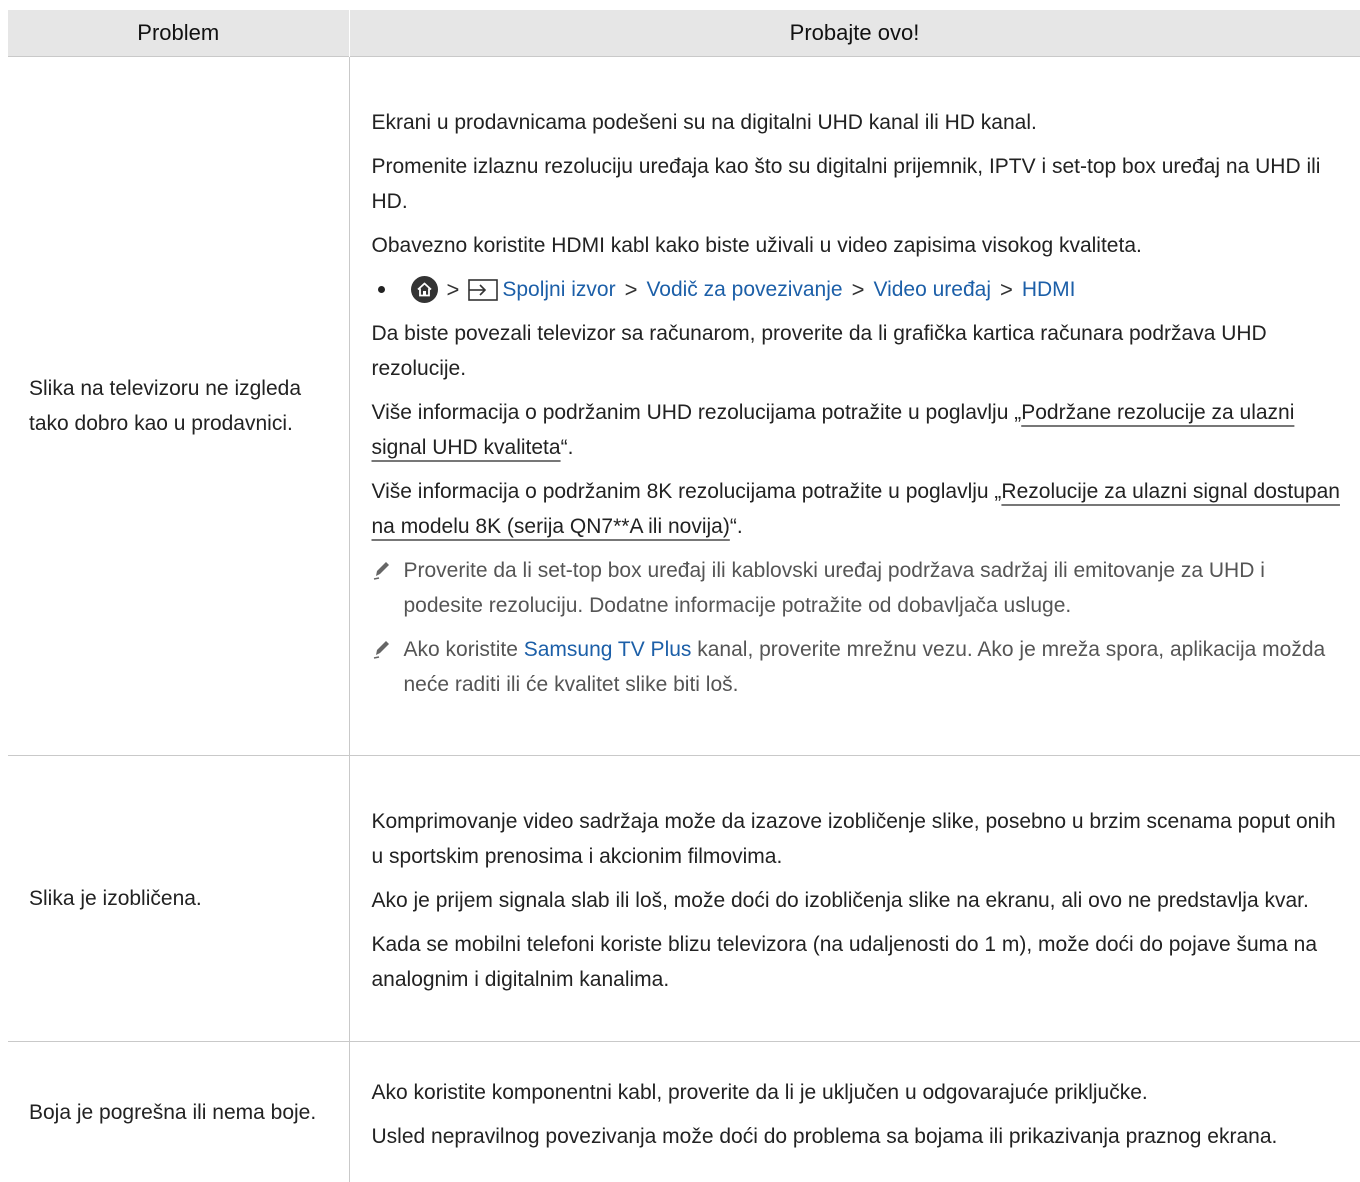  Describe the element at coordinates (854, 33) in the screenshot. I see `header-solution: Probajte ovo!` at that location.